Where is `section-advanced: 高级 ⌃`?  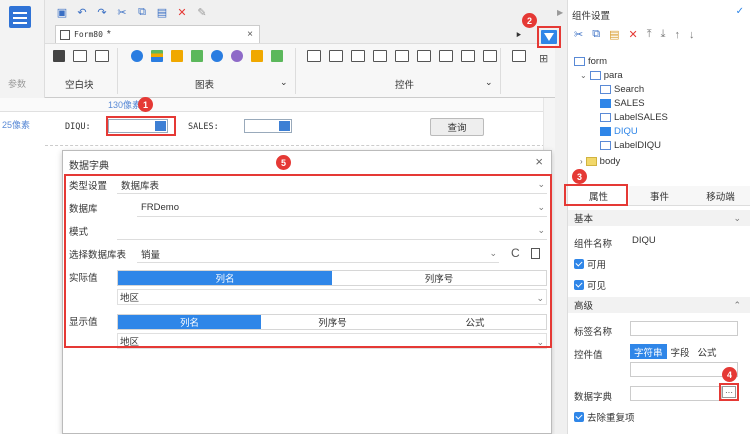
section-advanced: 高级 ⌃ is located at coordinates (659, 305).